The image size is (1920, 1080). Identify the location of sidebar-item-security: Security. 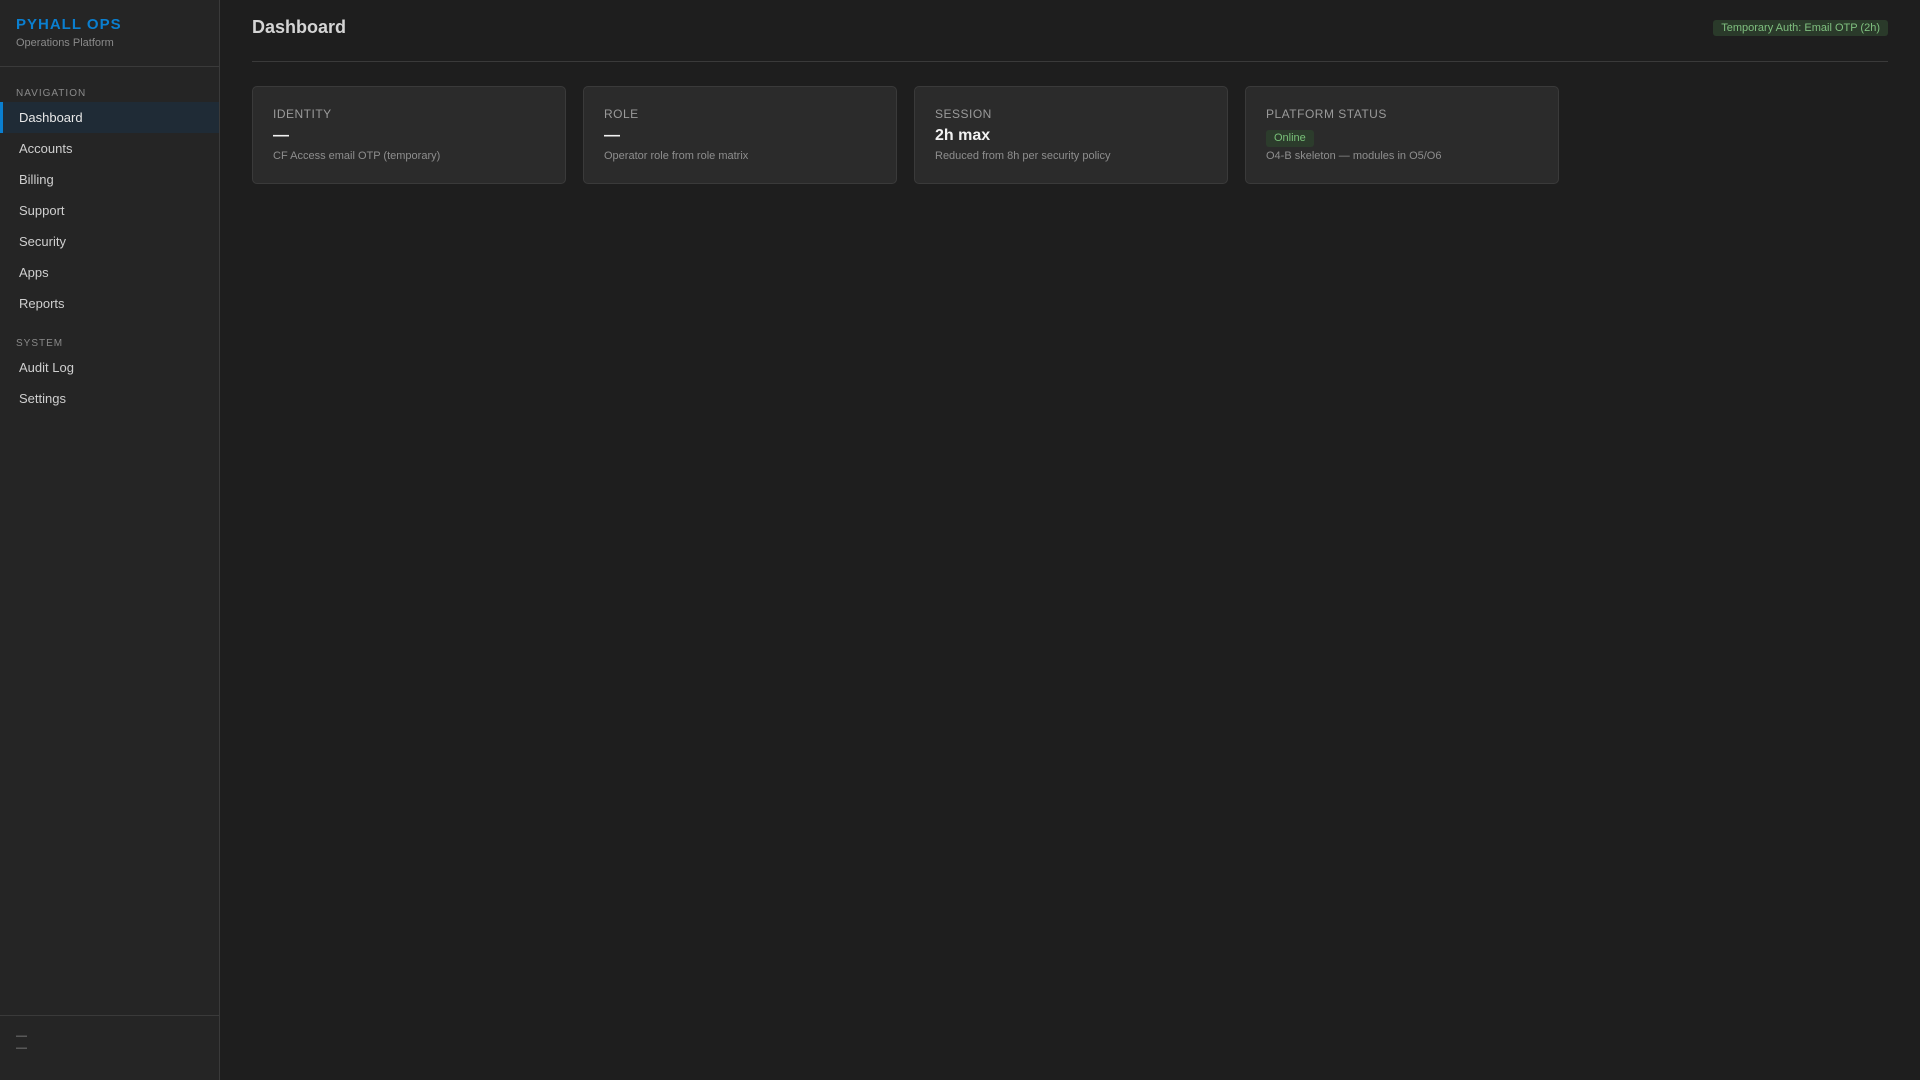
(109, 241).